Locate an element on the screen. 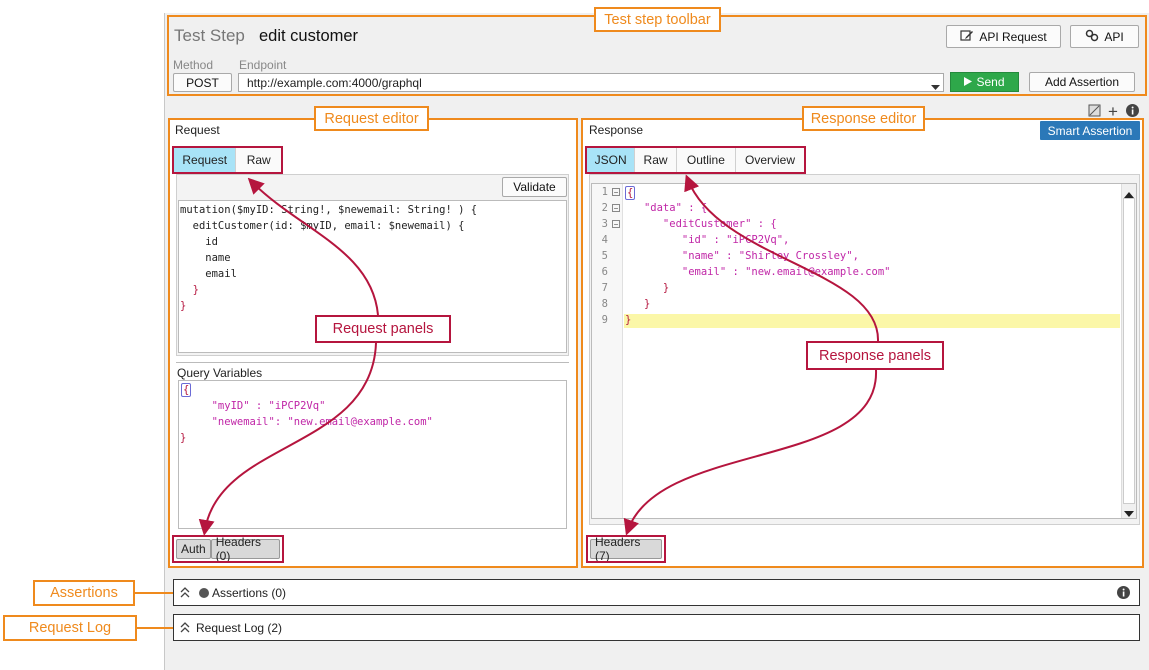  callout-request-panels: Request panels is located at coordinates (383, 329).